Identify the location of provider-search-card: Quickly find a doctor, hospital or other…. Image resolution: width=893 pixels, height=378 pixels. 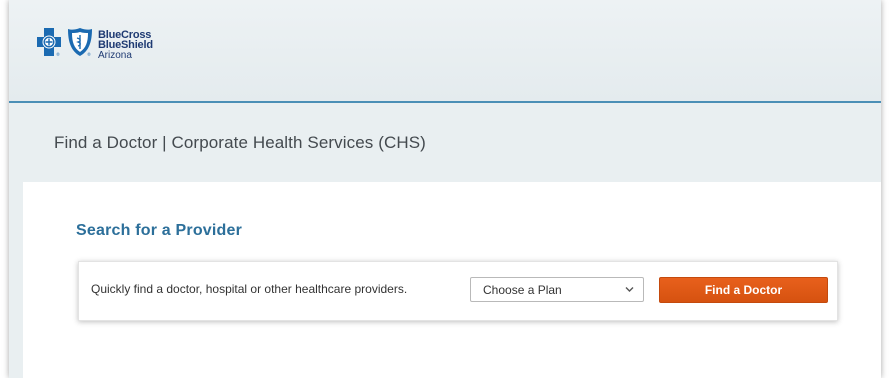
(458, 291).